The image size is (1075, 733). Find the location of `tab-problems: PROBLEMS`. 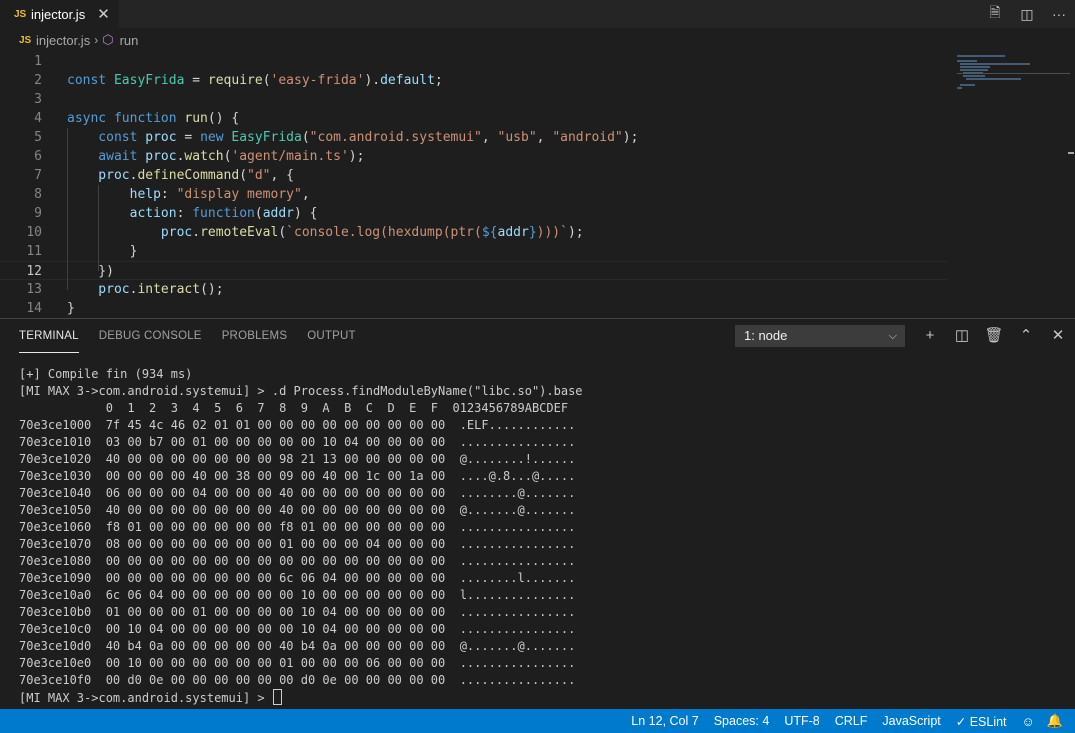

tab-problems: PROBLEMS is located at coordinates (255, 336).